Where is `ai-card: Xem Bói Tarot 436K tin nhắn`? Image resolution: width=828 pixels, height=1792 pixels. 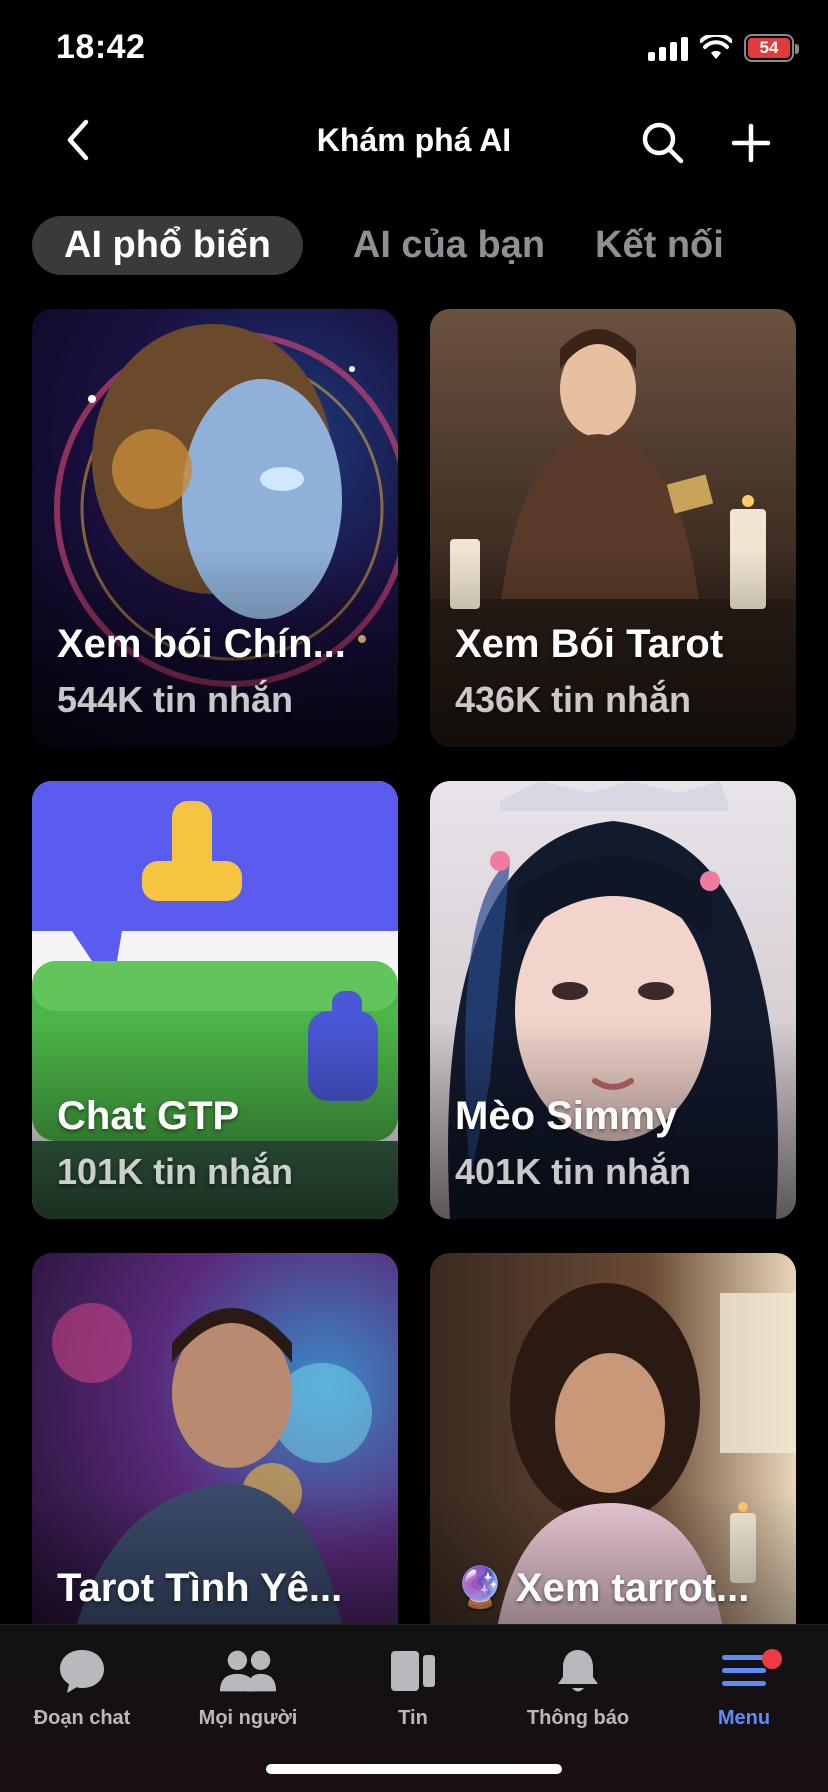
ai-card: Xem Bói Tarot 436K tin nhắn is located at coordinates (613, 528).